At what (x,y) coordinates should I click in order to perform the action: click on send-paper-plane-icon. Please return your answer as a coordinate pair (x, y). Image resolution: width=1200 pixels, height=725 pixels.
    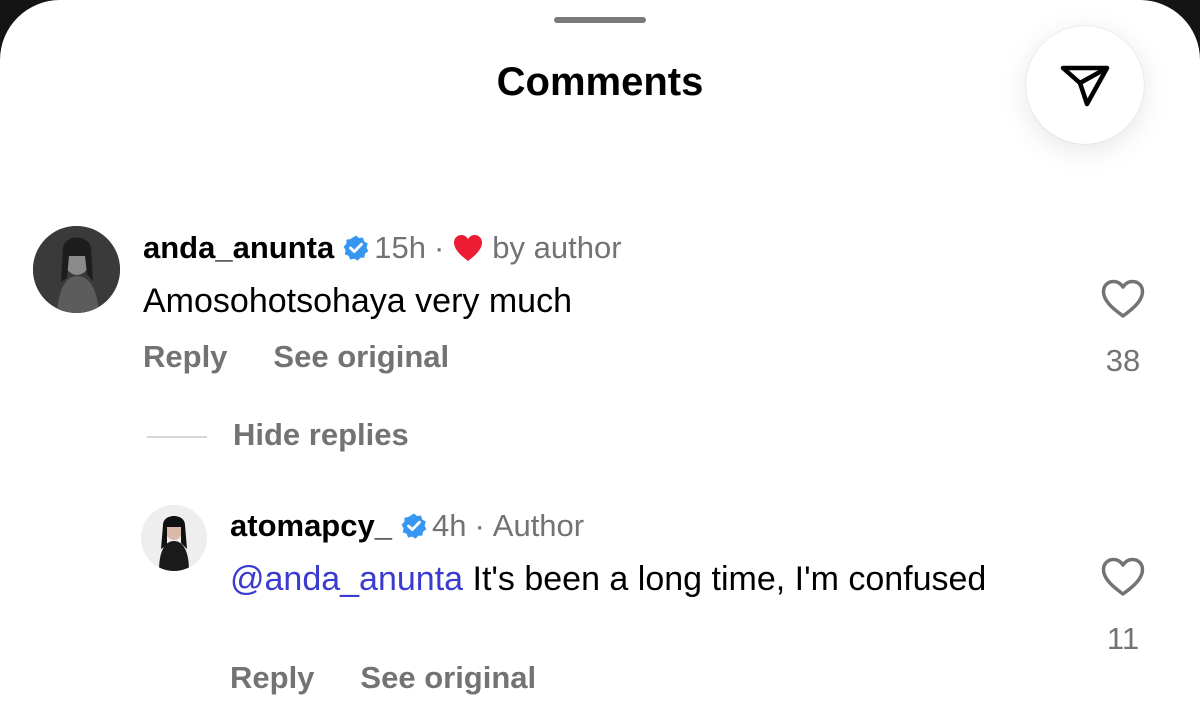
    Looking at the image, I should click on (1085, 85).